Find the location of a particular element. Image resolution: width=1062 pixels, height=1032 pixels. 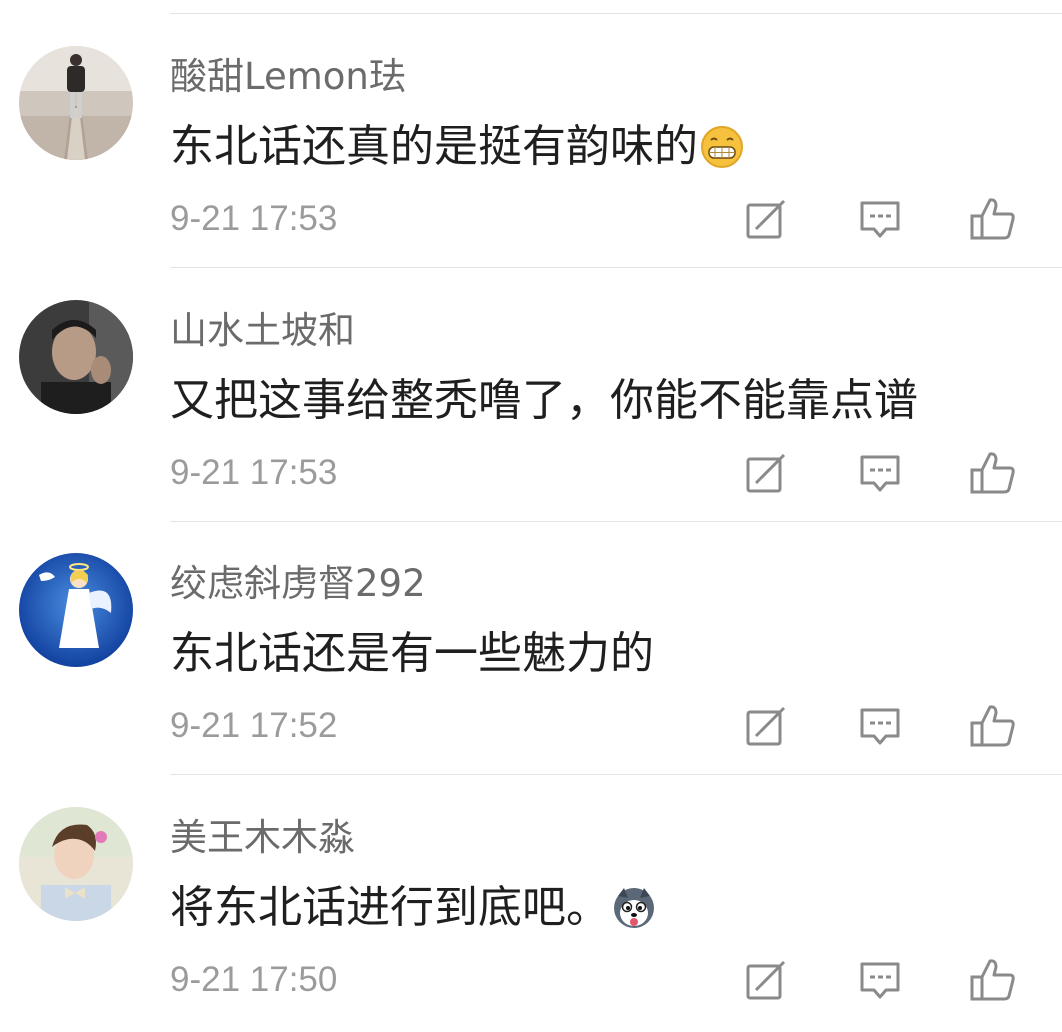

comment-text-body: 又把这事给整秃噜了，你能不能靠点谱 is located at coordinates (544, 400).